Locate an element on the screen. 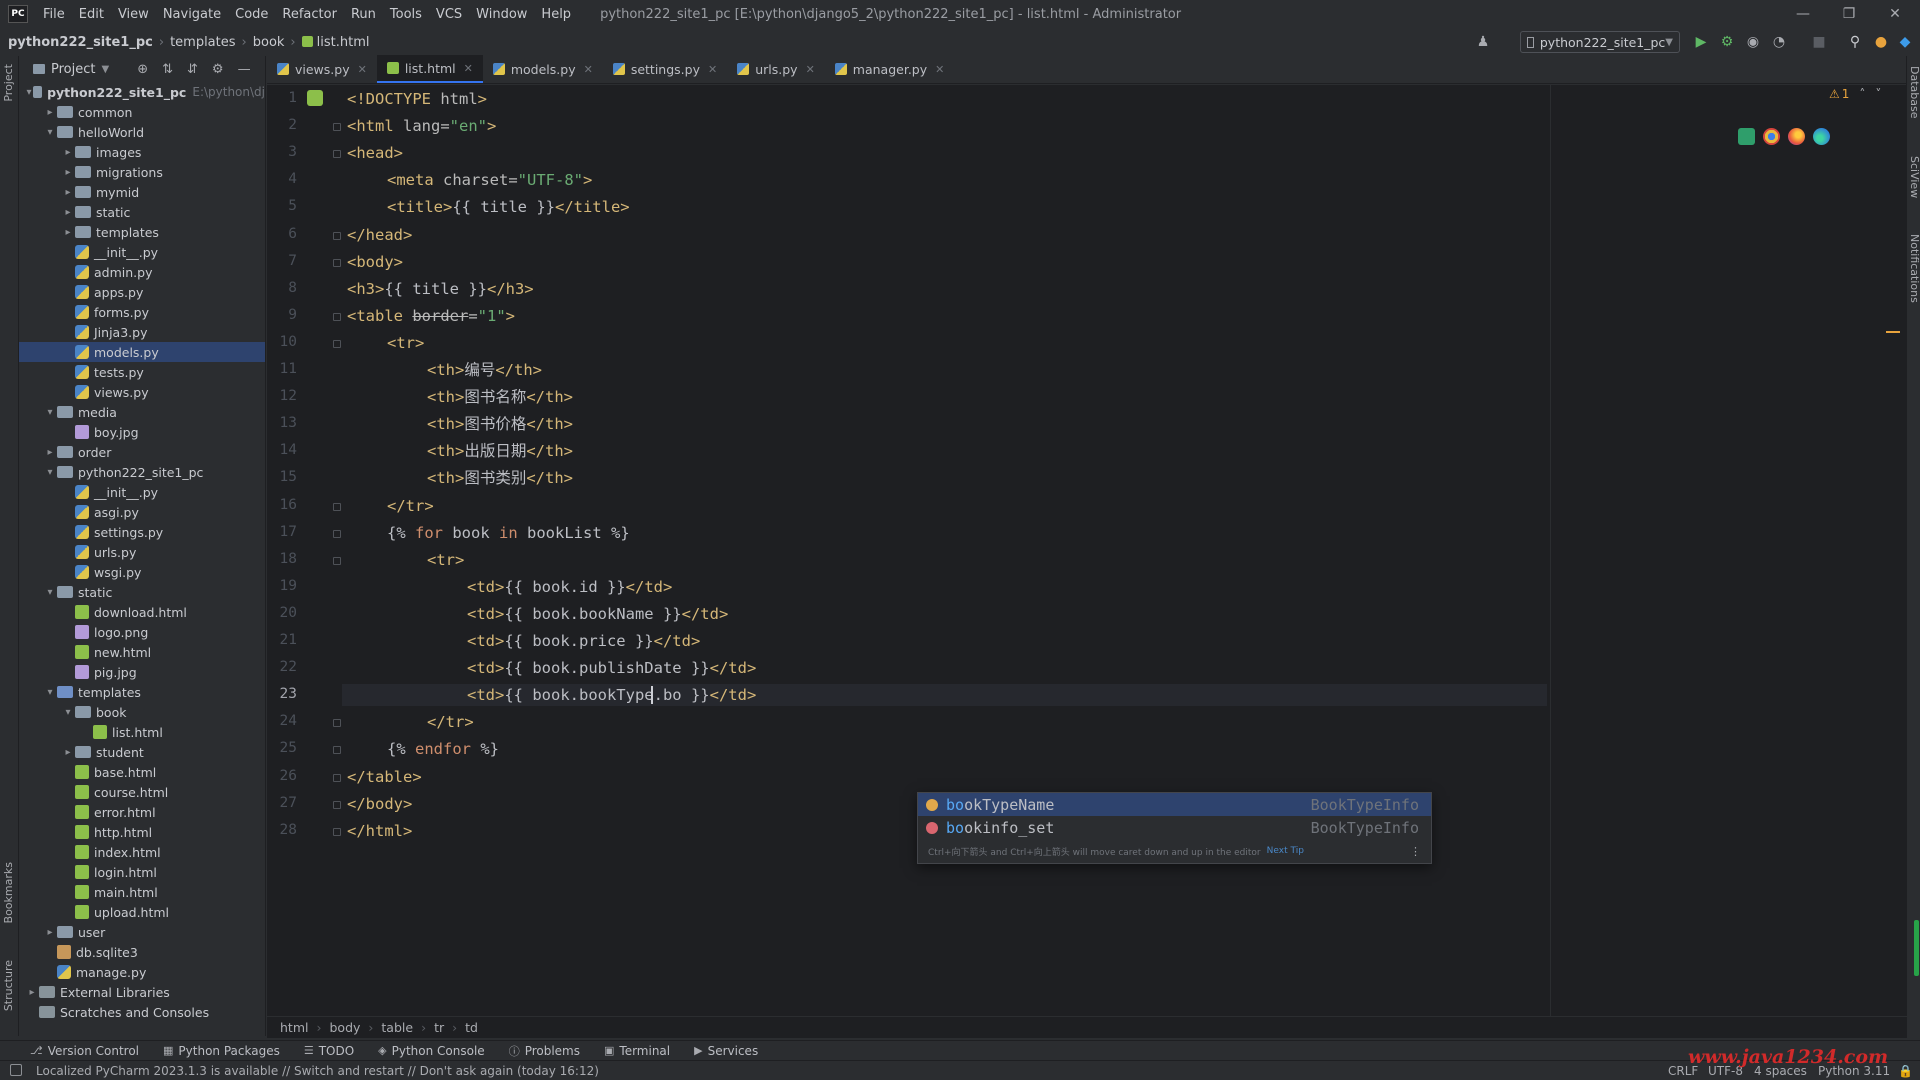 The image size is (1920, 1080). debug-icon: ⚙ is located at coordinates (1727, 42).